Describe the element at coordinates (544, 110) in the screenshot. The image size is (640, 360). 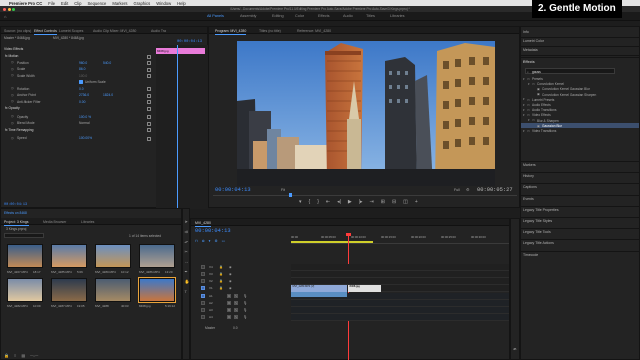
I see `effects-tree-audio-transitions: Audio Transitions` at that location.